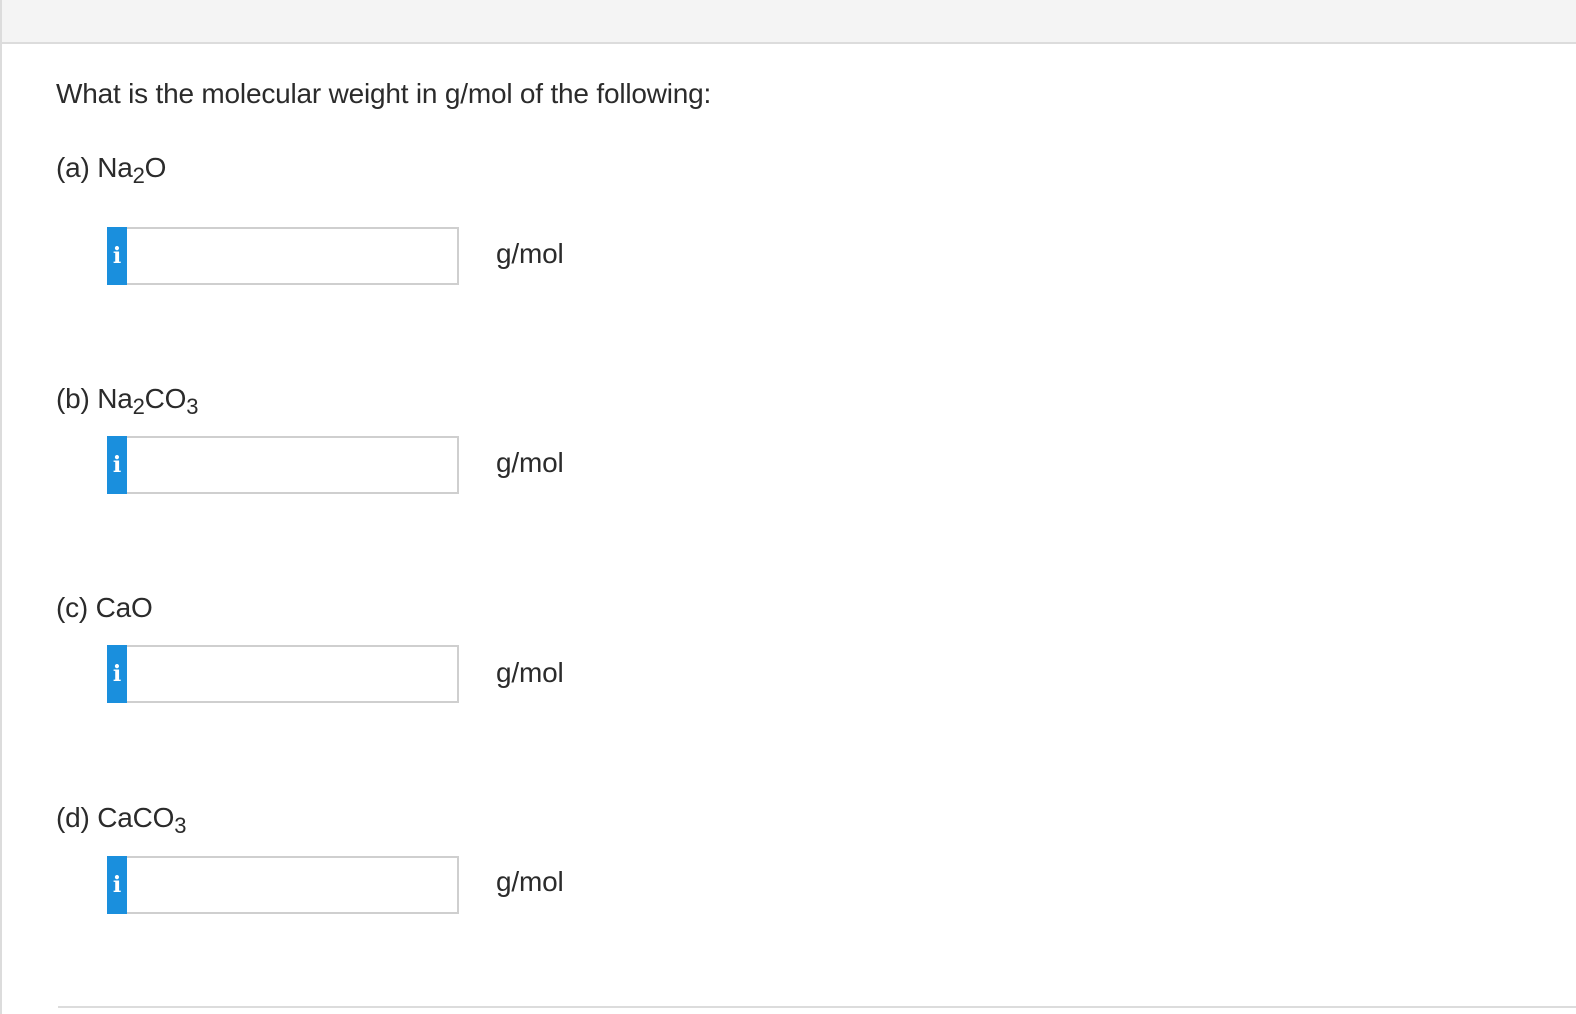  I want to click on part-d-info-icon: i, so click(117, 885).